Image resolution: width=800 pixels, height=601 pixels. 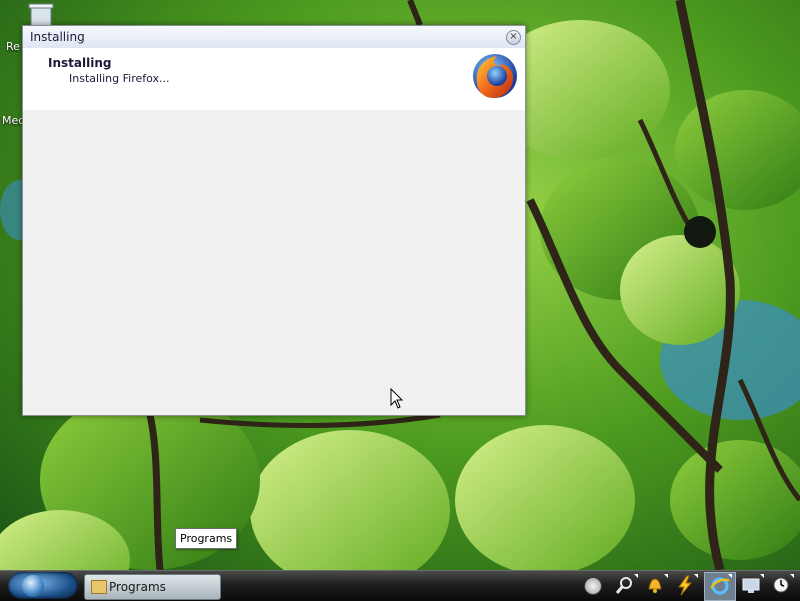 I want to click on show-desktop-button, so click(x=593, y=586).